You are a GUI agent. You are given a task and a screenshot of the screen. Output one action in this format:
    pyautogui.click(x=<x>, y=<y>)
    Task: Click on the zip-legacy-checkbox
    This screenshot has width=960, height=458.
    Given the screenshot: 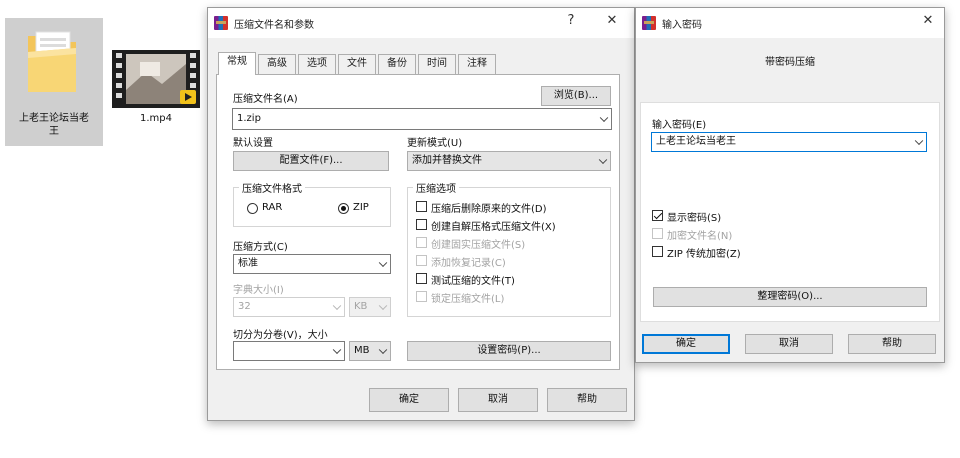 What is the action you would take?
    pyautogui.click(x=657, y=251)
    